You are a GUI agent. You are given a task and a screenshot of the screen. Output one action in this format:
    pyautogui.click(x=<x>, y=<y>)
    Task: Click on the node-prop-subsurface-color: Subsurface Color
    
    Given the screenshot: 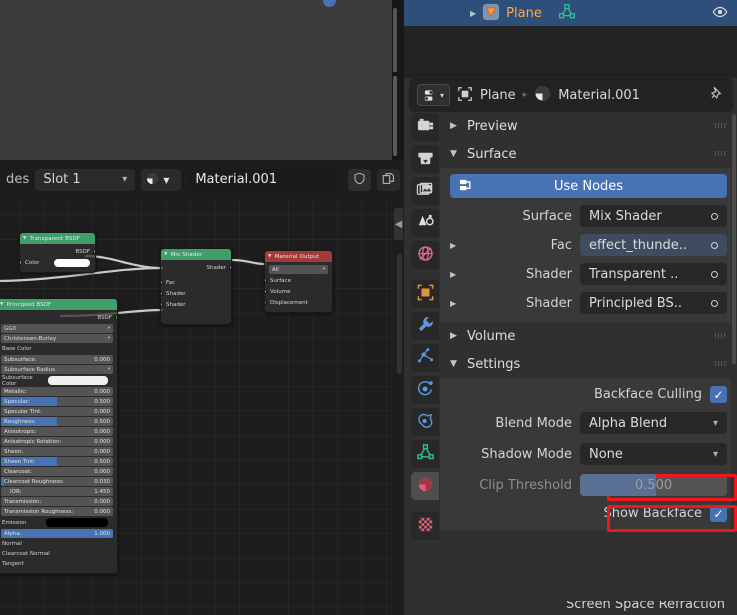 What is the action you would take?
    pyautogui.click(x=58, y=381)
    